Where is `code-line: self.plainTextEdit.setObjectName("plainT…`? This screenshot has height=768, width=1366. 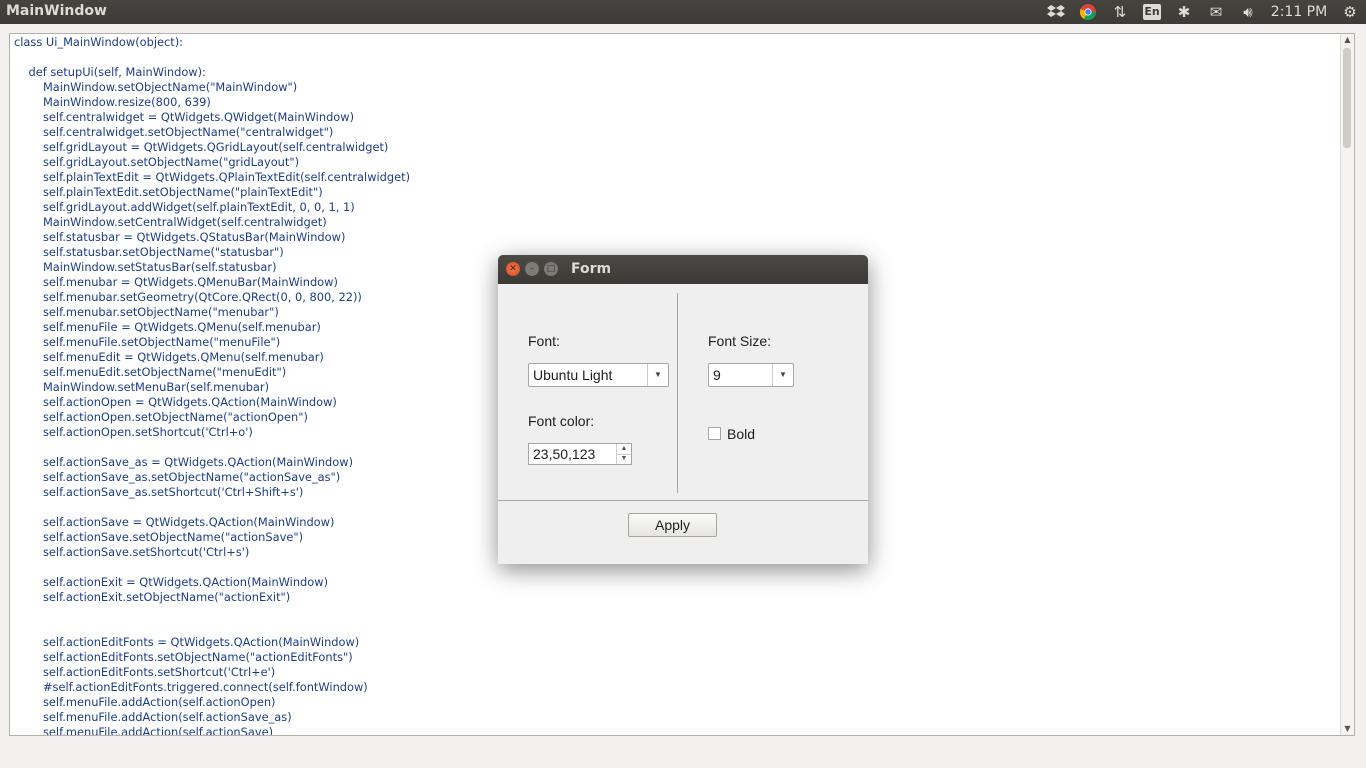 code-line: self.plainTextEdit.setObjectName("plainT… is located at coordinates (212, 192).